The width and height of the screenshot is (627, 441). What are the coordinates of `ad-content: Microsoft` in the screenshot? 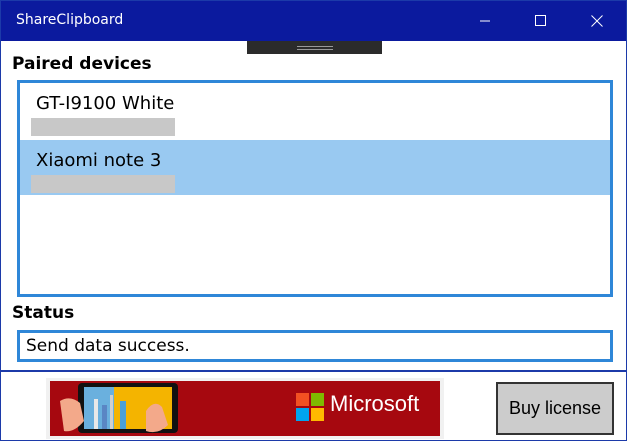 It's located at (245, 408).